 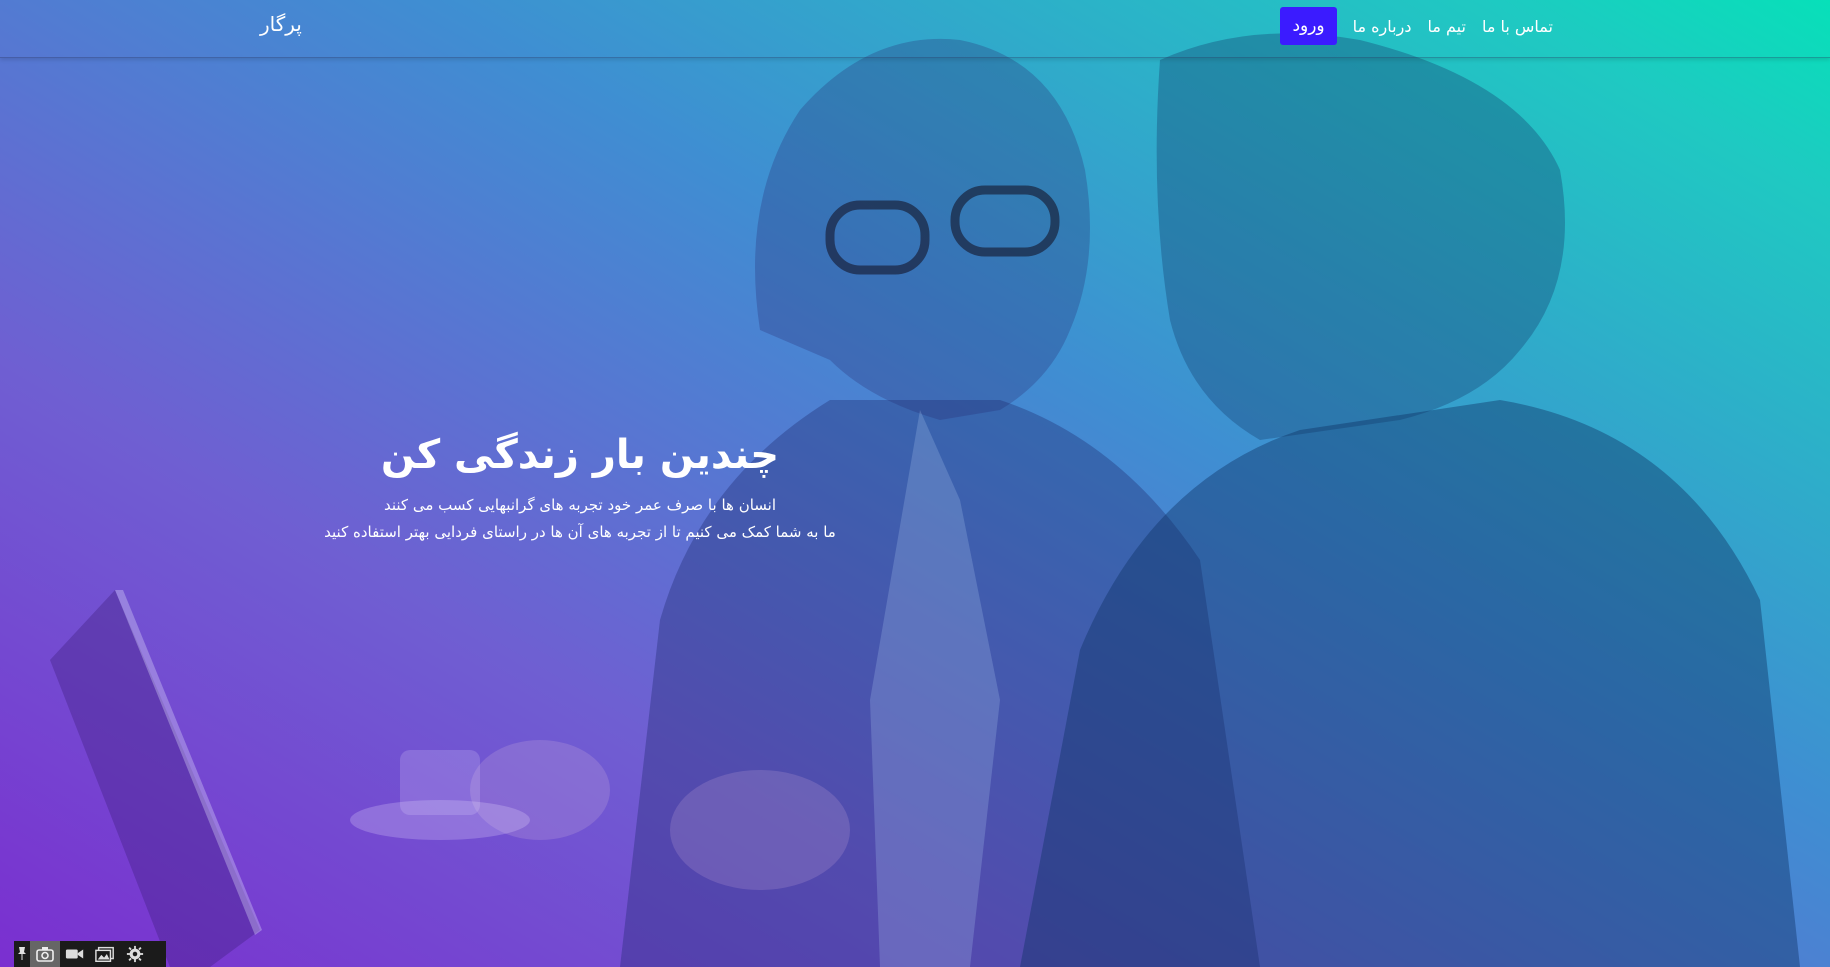 What do you see at coordinates (281, 24) in the screenshot?
I see `brand-logo: پرگار` at bounding box center [281, 24].